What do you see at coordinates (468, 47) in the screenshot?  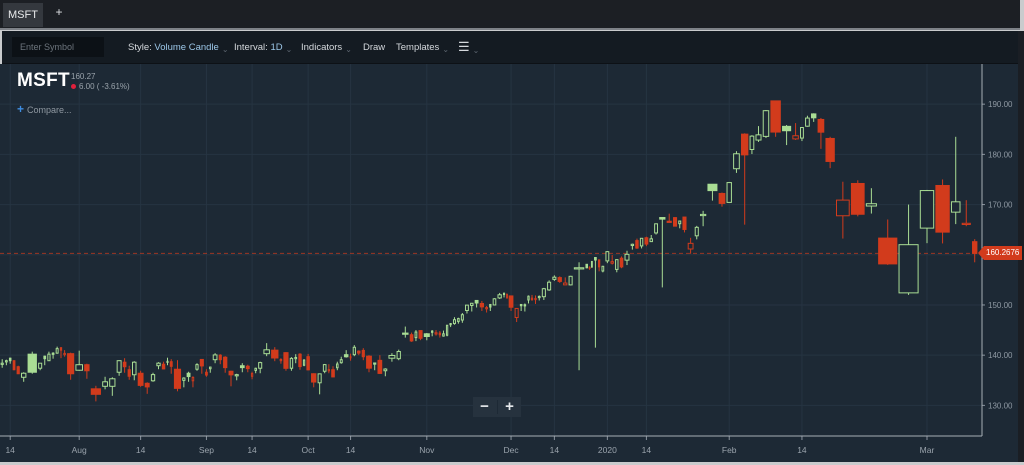 I see `menu-button: ☰ ⌄` at bounding box center [468, 47].